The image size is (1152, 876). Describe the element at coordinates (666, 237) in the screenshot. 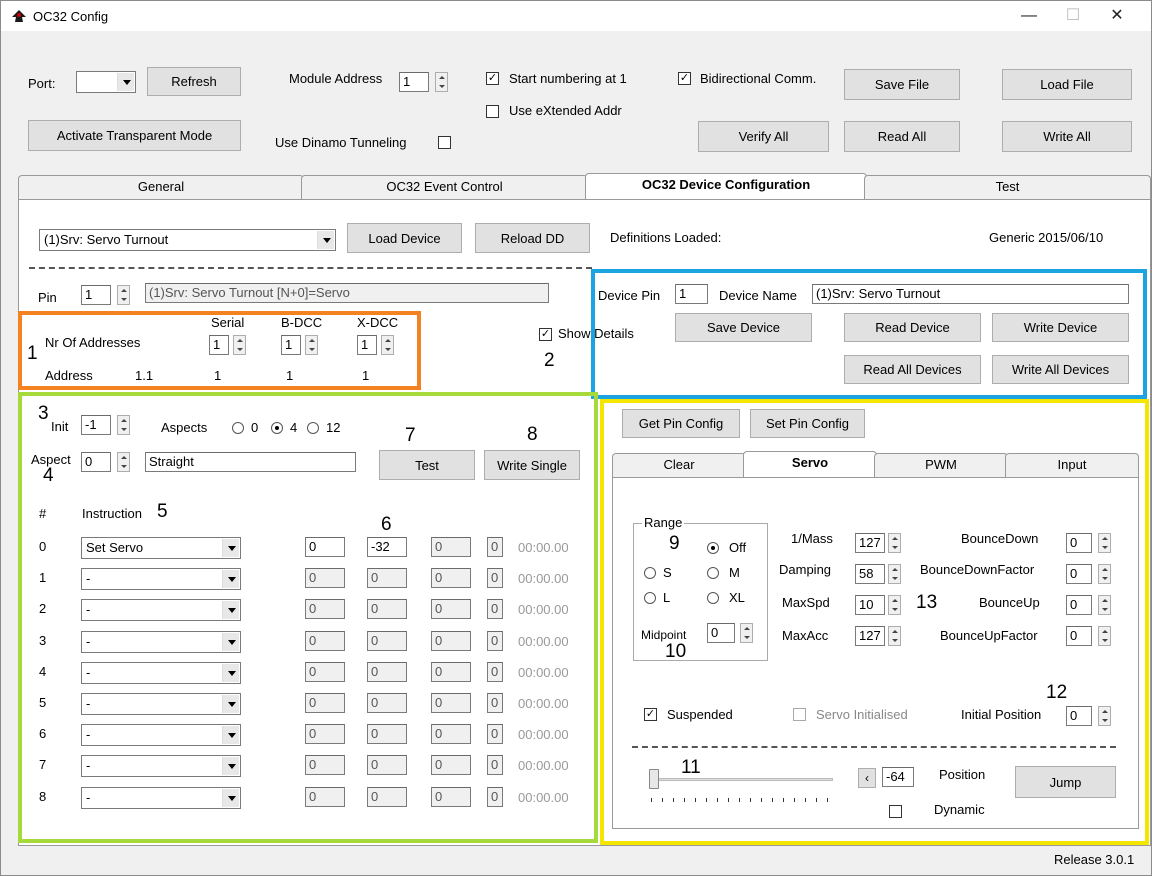

I see `definitions-label: Definitions Loaded:` at that location.